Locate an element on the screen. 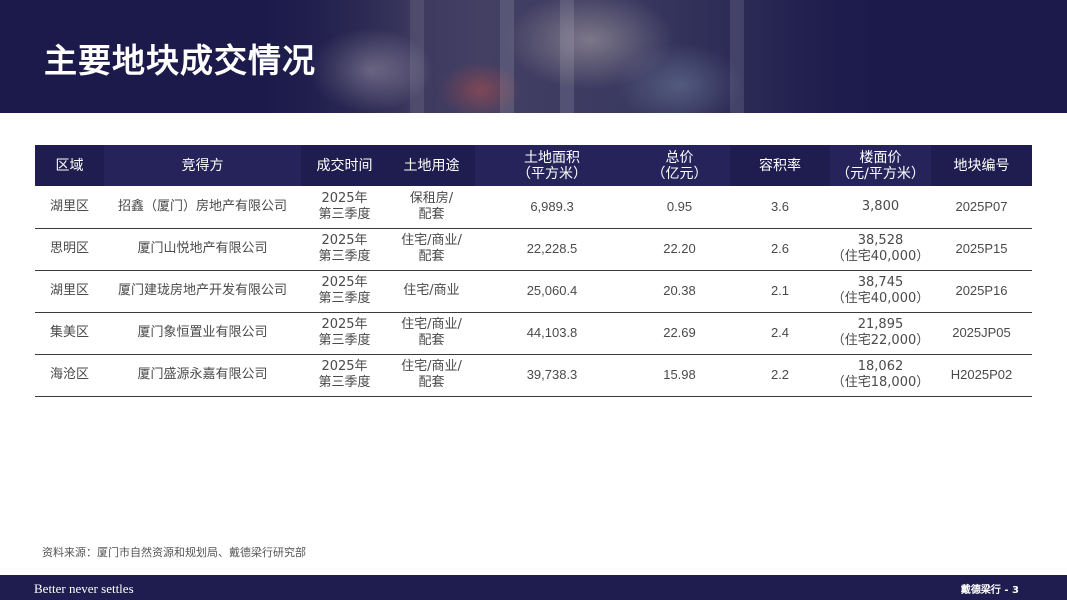 The width and height of the screenshot is (1067, 600). brand-slogan: Better never settles is located at coordinates (84, 588).